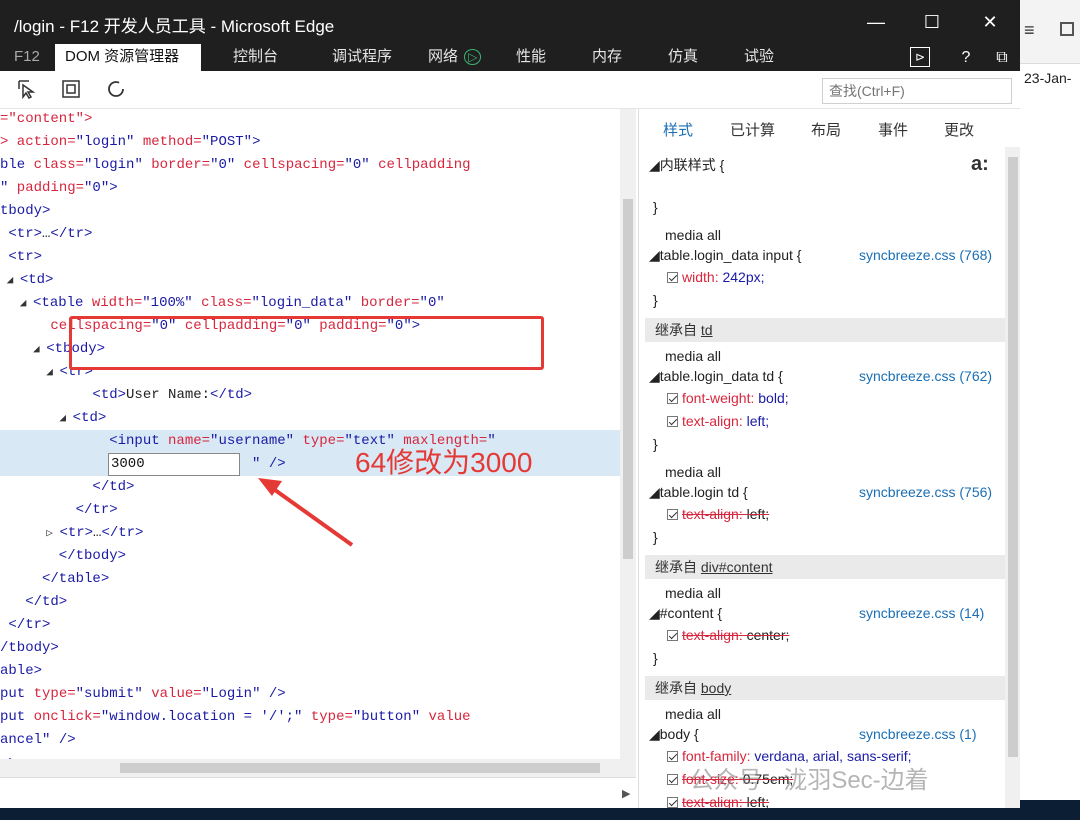  What do you see at coordinates (674, 734) in the screenshot?
I see `rule-selector: ◢body {` at bounding box center [674, 734].